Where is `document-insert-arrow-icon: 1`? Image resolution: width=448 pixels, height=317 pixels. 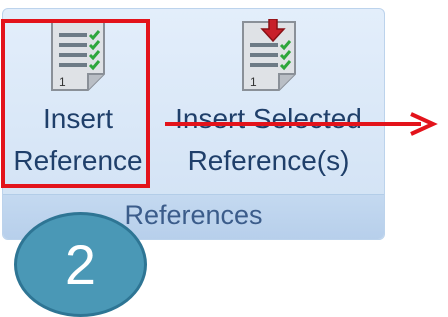
document-insert-arrow-icon: 1 is located at coordinates (268, 55).